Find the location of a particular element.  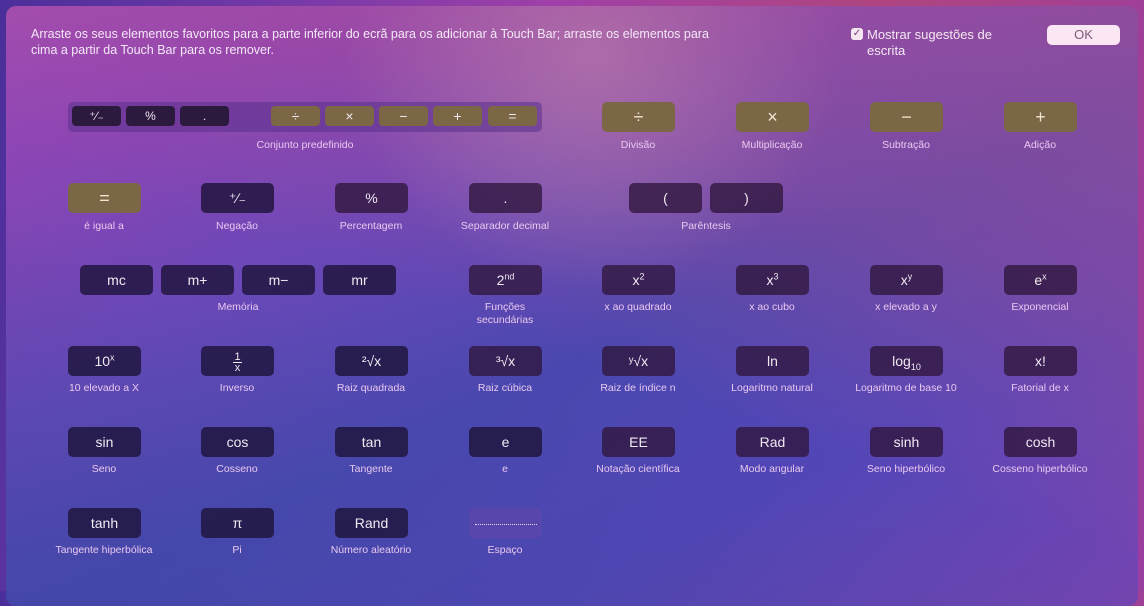

sin-label: Seno is located at coordinates (104, 469).